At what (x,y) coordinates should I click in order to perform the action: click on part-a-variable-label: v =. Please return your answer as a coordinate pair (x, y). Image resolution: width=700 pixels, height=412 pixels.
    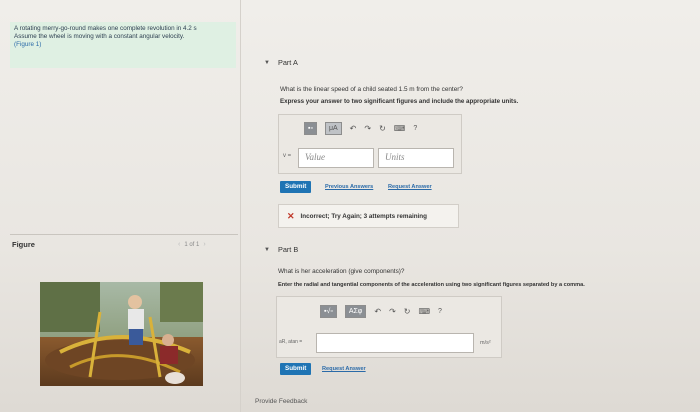
    Looking at the image, I should click on (287, 156).